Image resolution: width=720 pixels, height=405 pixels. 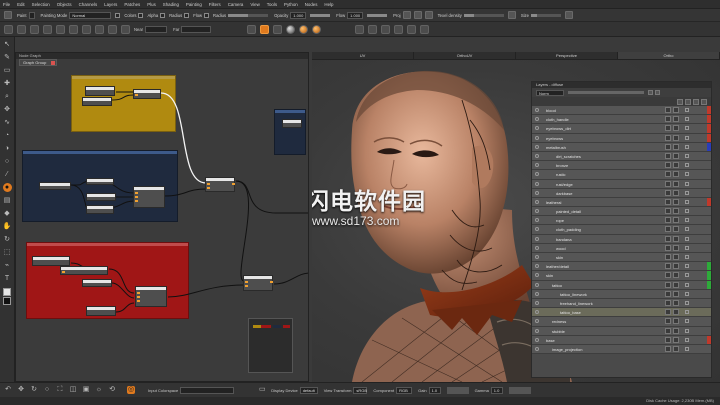 What do you see at coordinates (110, 4) in the screenshot?
I see `menu-item-layers: Layers` at bounding box center [110, 4].